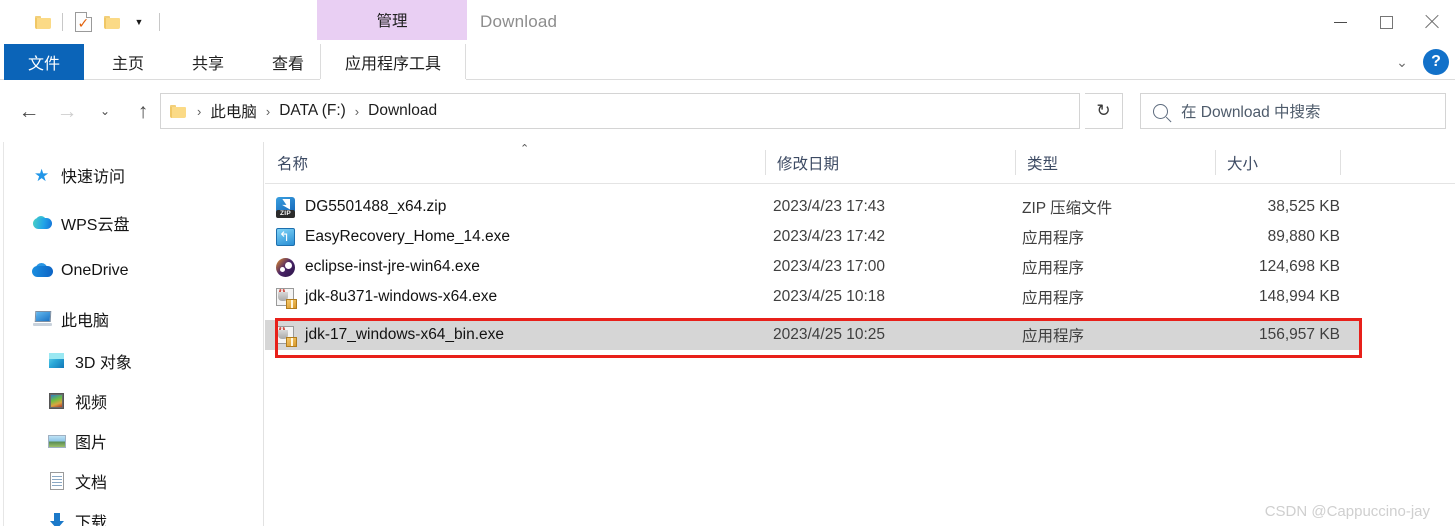 Image resolution: width=1455 pixels, height=526 pixels. Describe the element at coordinates (393, 62) in the screenshot. I see `tab-application-tools: 应用程序工具` at that location.